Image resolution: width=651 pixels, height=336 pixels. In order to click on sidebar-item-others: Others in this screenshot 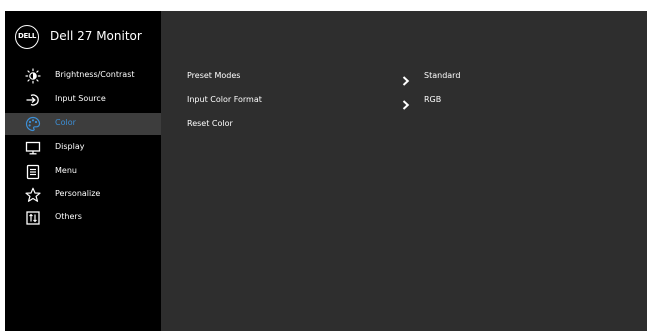, I will do `click(83, 218)`.